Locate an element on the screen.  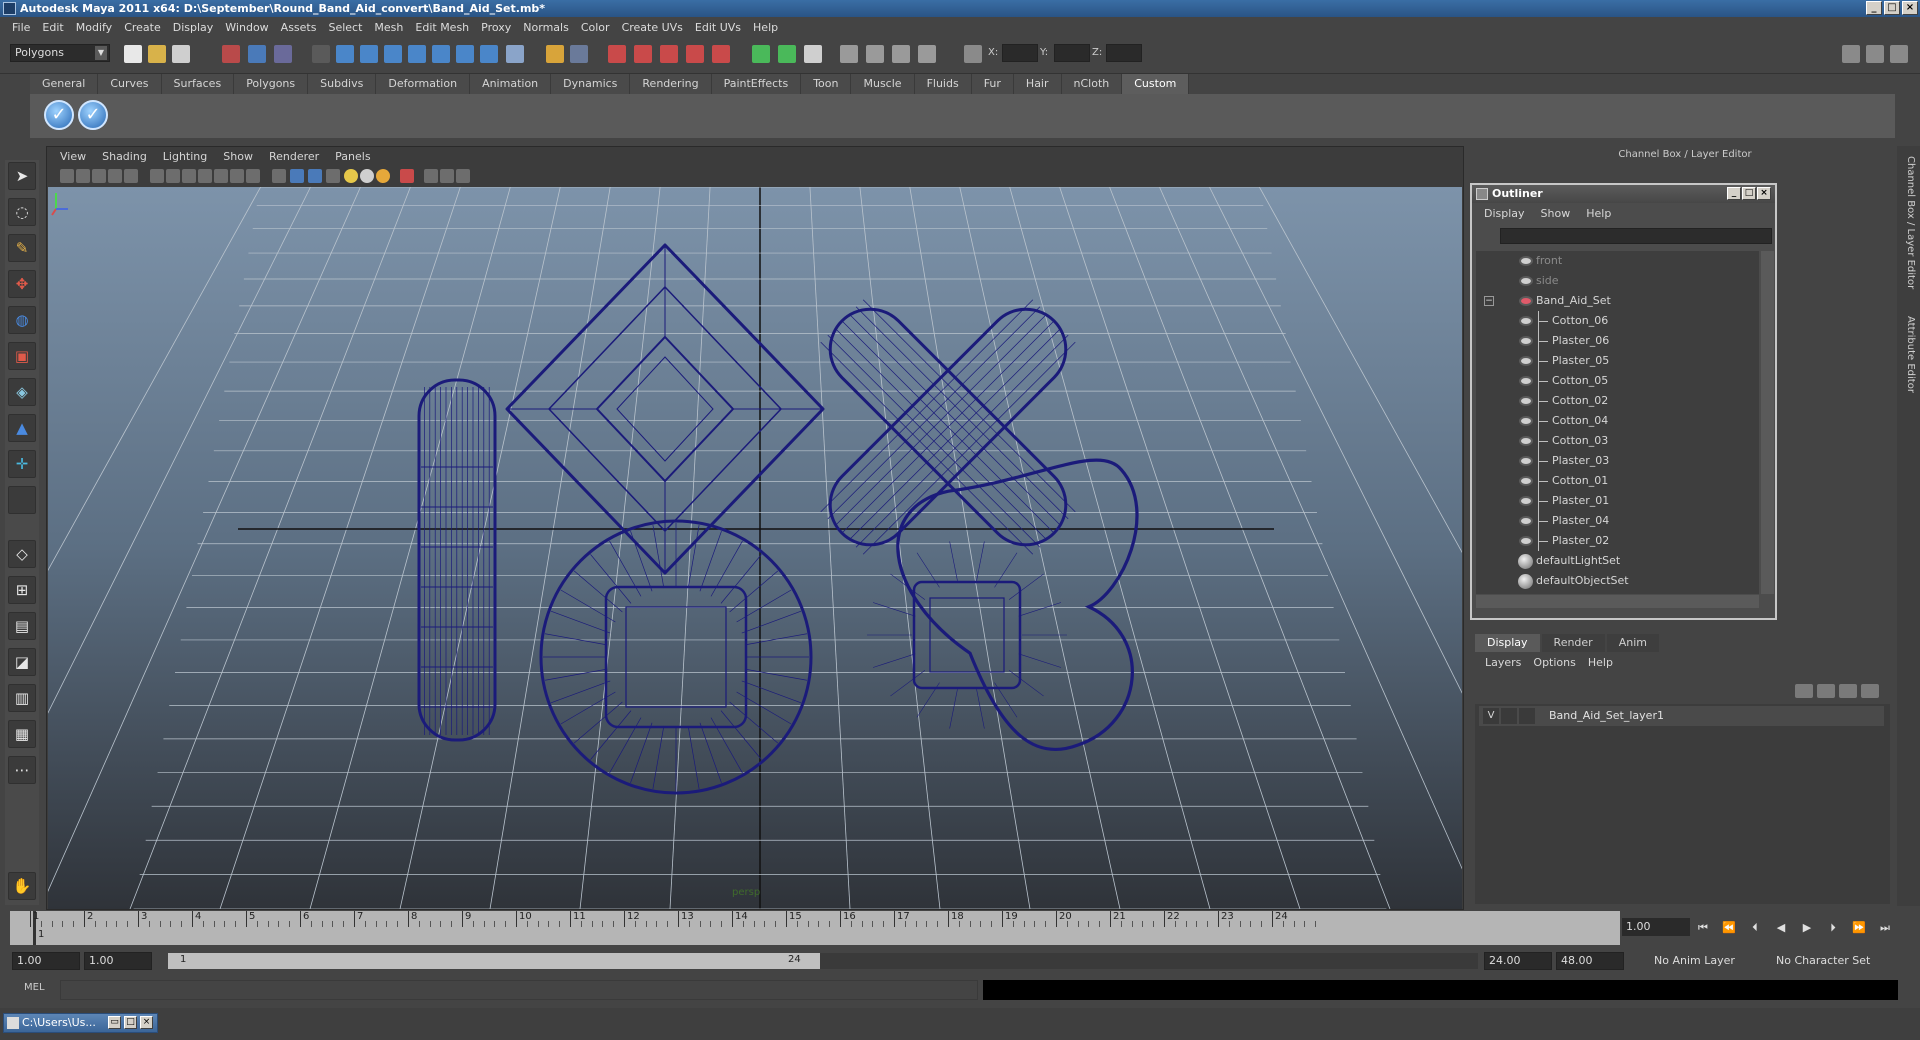
menu-create-uvs: Create UVs is located at coordinates (652, 27).